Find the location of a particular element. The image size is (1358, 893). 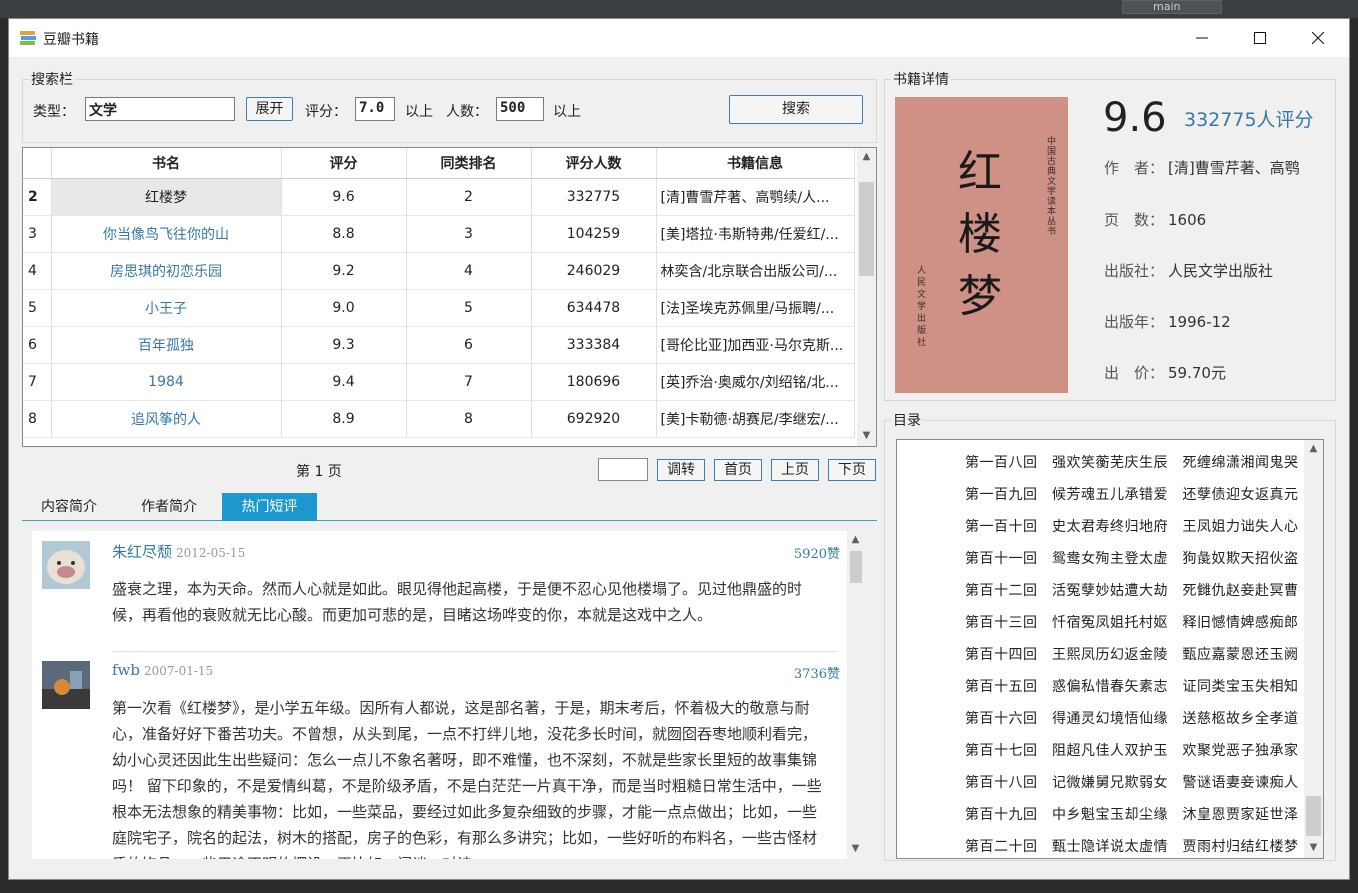

first-page-button: 首页 is located at coordinates (738, 470).